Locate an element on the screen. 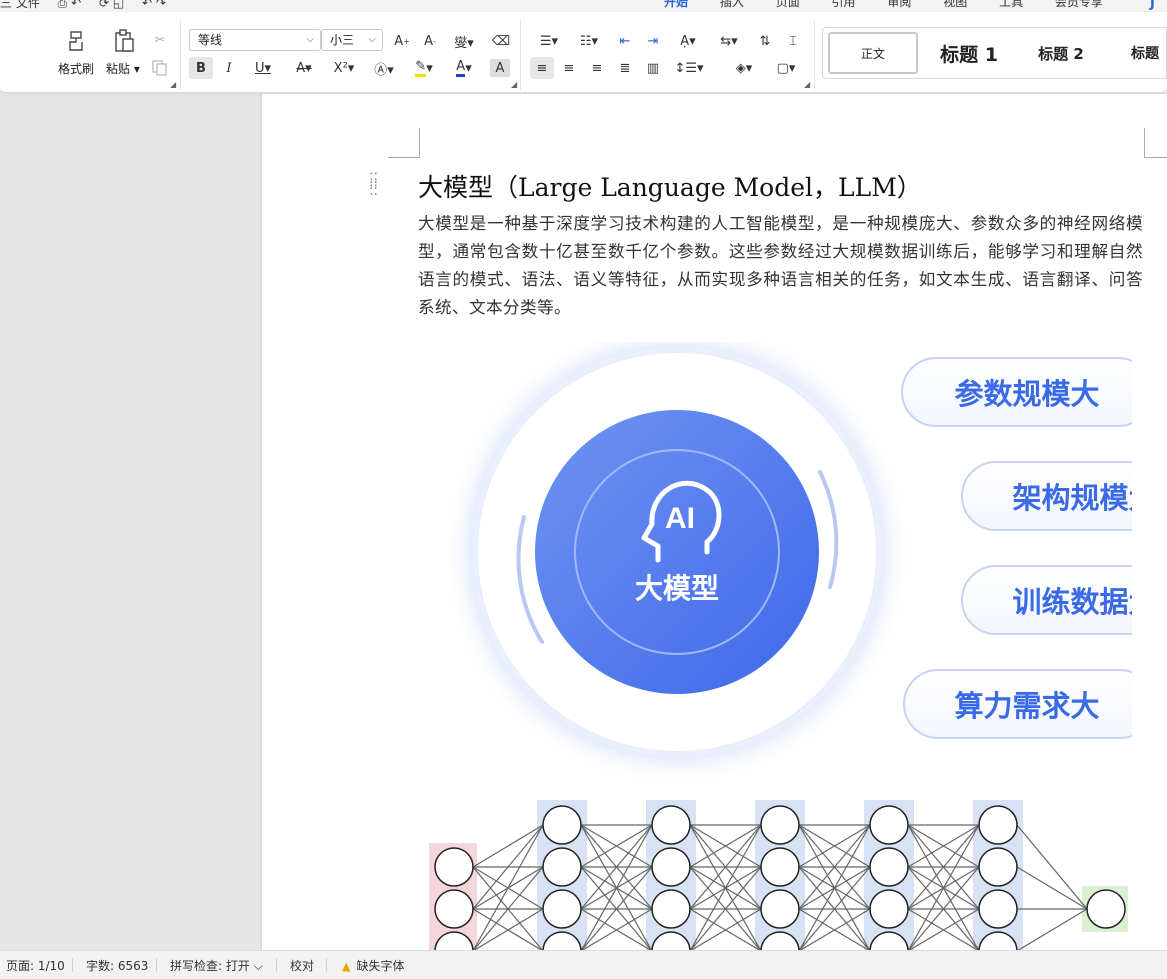  strikethrough-button: A▾ is located at coordinates (304, 68).